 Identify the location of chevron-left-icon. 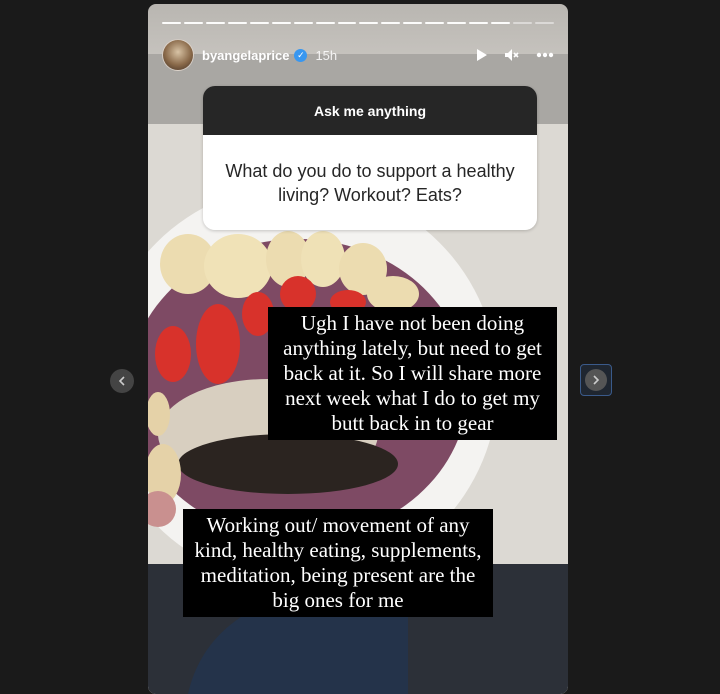
(121, 381).